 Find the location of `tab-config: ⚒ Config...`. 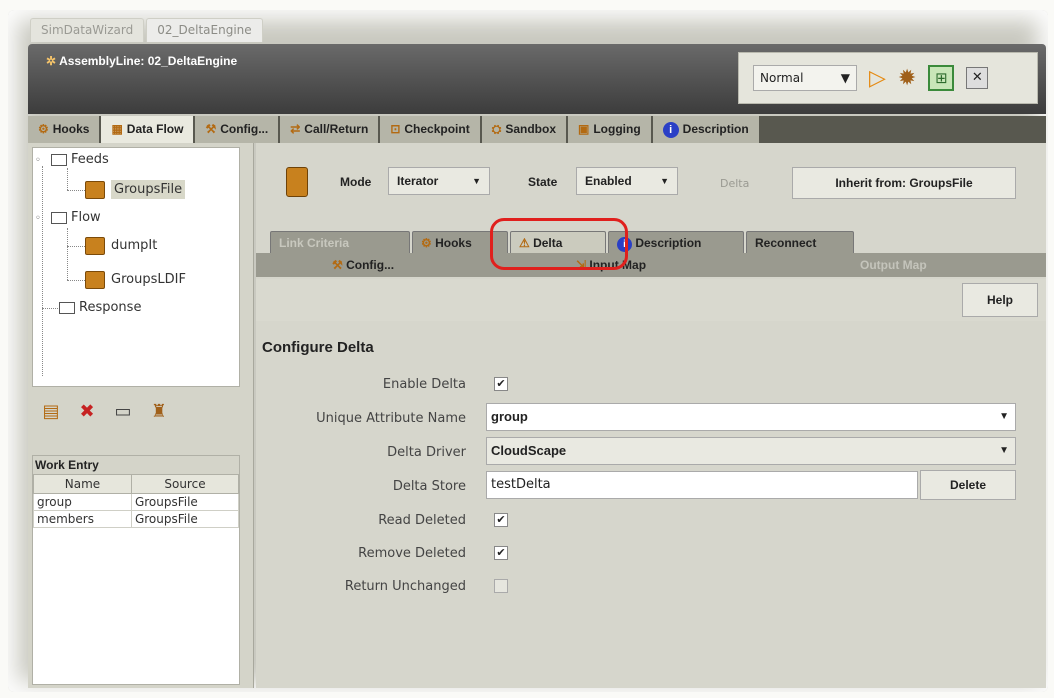

tab-config: ⚒ Config... is located at coordinates (238, 129).